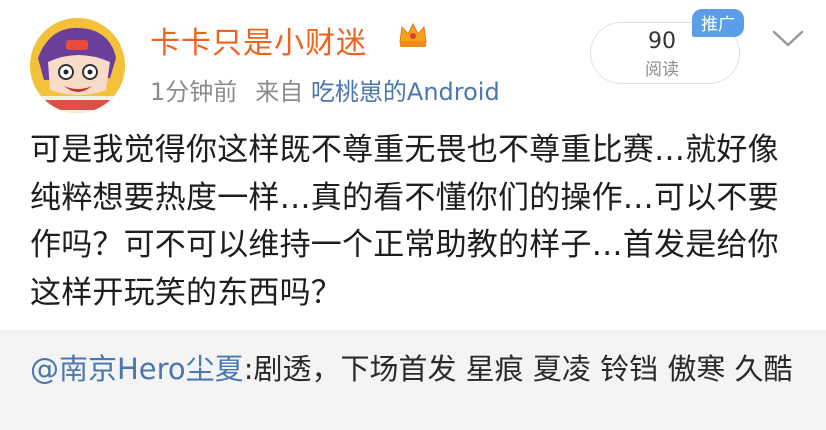 Image resolution: width=826 pixels, height=430 pixels. I want to click on source-prefix: 来自, so click(279, 92).